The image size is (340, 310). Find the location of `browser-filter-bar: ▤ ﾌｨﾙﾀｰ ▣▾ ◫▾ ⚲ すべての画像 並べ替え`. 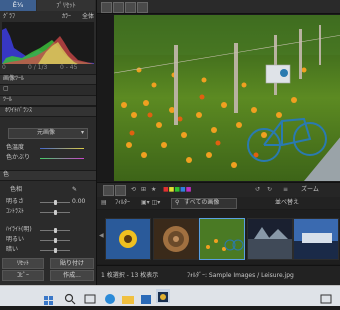

browser-filter-bar: ▤ ﾌｨﾙﾀｰ ▣▾ ◫▾ ⚲ すべての画像 並べ替え is located at coordinates (218, 203).